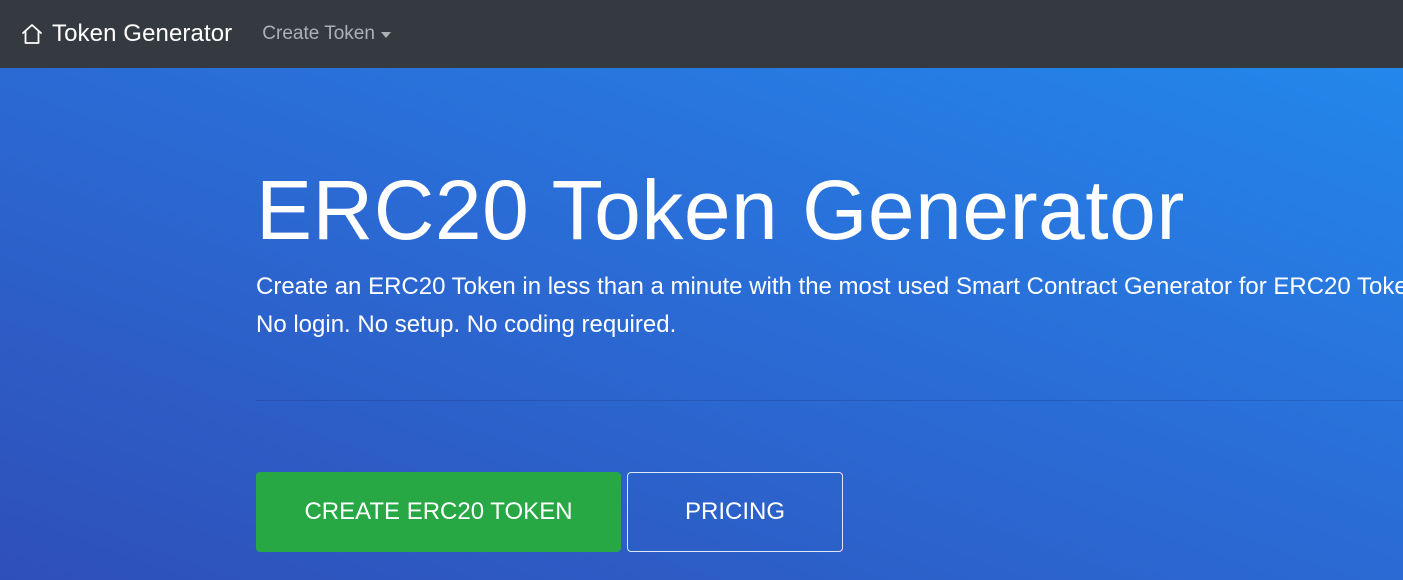 This screenshot has height=580, width=1403. I want to click on top-navbar: Token Generator Create Token, so click(701, 34).